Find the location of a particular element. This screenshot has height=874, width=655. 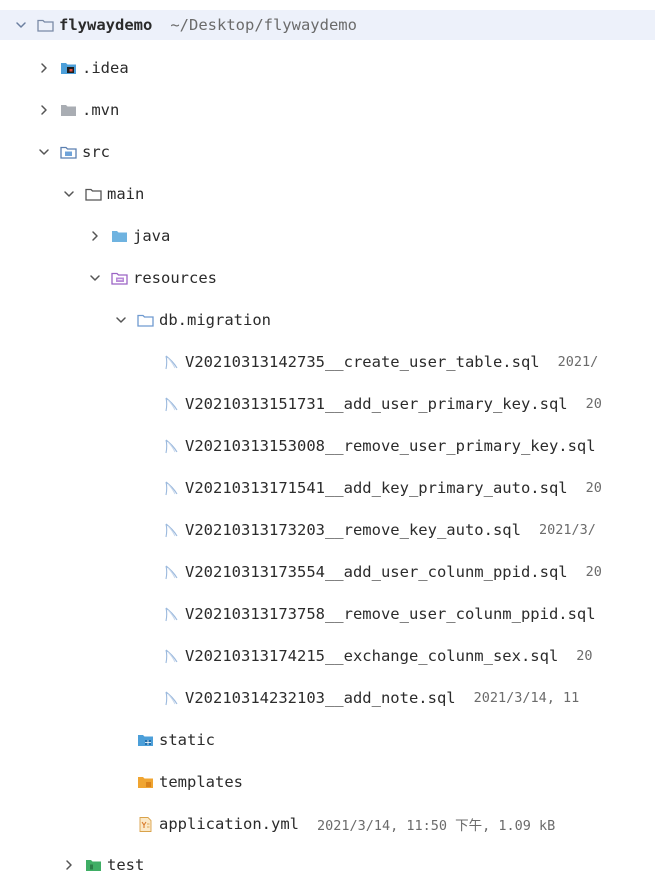

tree-row-templates: templates is located at coordinates (327, 782).